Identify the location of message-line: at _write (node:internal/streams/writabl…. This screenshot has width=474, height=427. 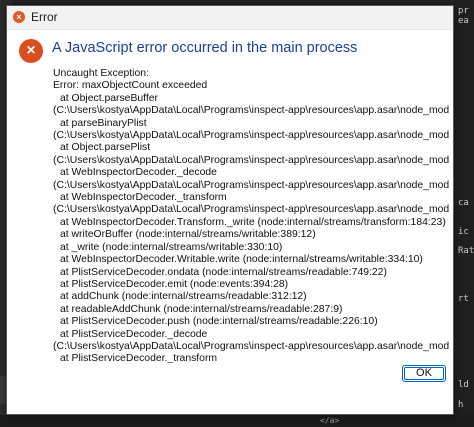
(171, 247).